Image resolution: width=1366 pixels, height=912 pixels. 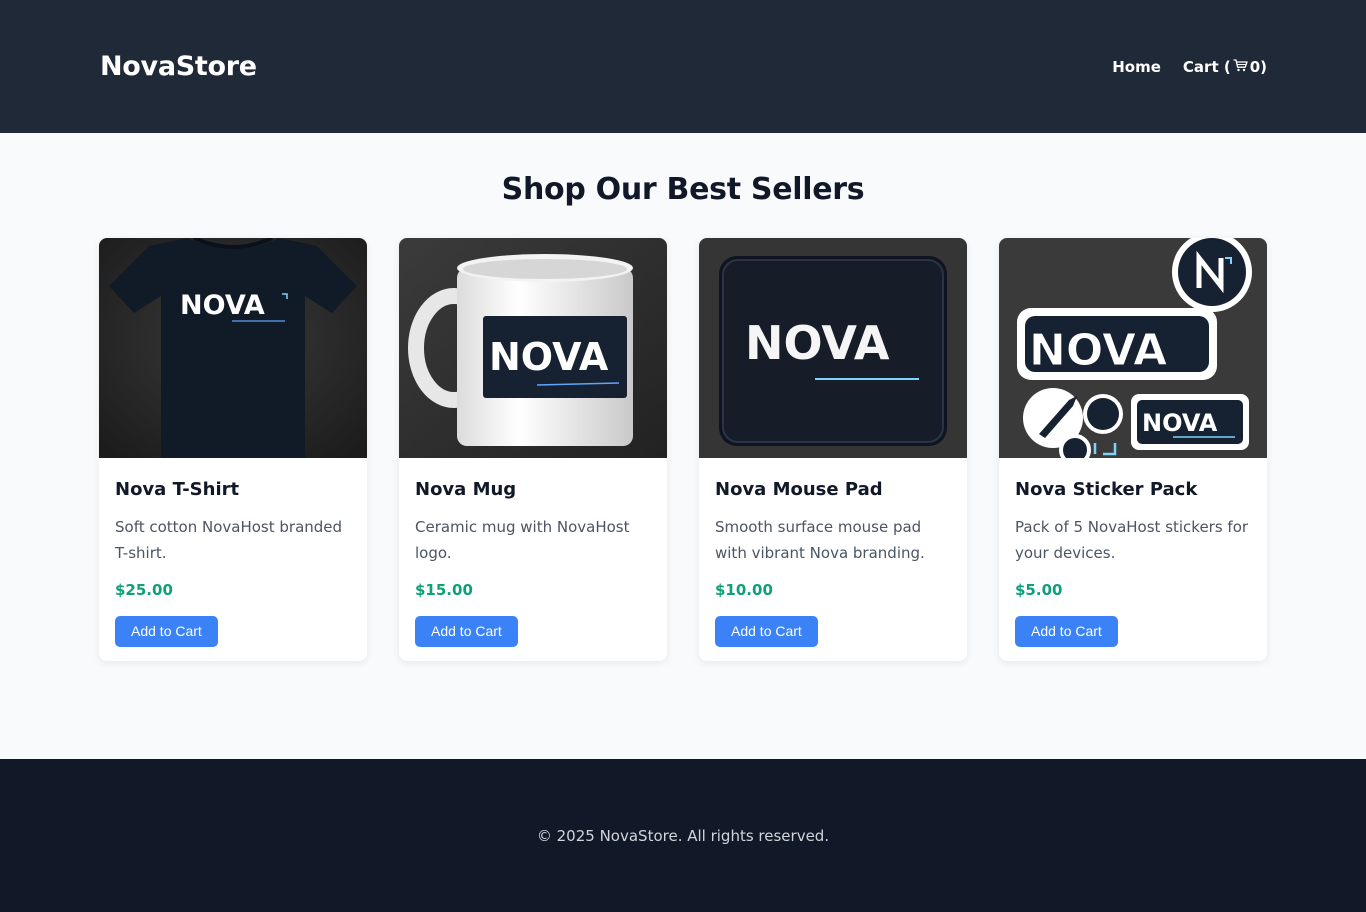 I want to click on nav-home-link: Home, so click(x=1136, y=67).